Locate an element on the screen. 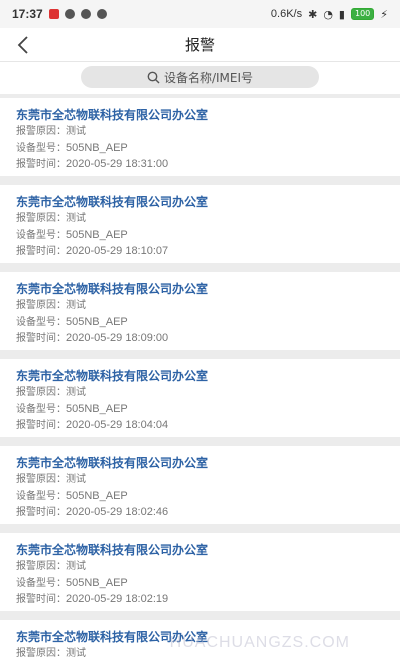 This screenshot has width=400, height=666. message-icon is located at coordinates (85, 14).